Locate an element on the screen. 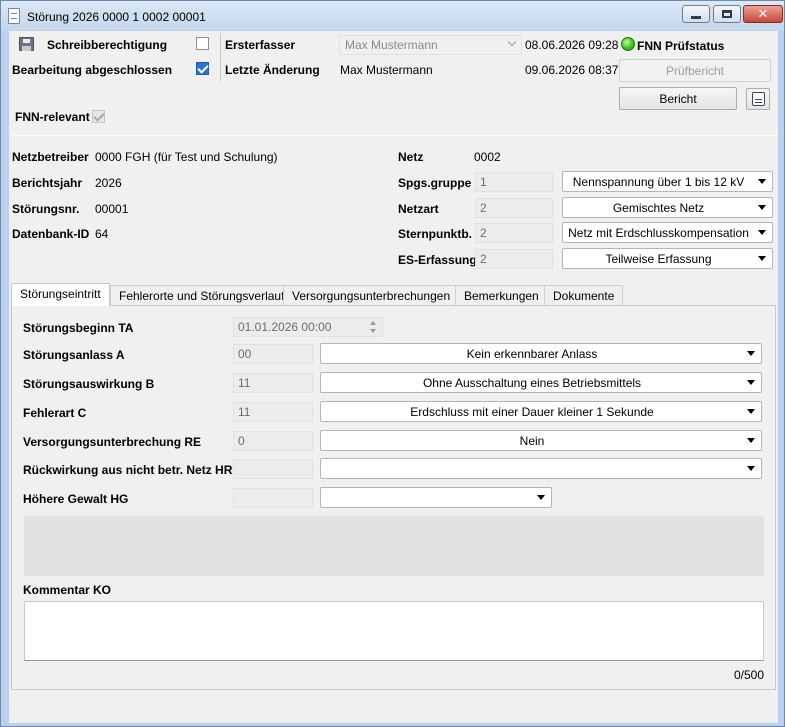  es-capture-label: ES-Erfassung is located at coordinates (437, 260).